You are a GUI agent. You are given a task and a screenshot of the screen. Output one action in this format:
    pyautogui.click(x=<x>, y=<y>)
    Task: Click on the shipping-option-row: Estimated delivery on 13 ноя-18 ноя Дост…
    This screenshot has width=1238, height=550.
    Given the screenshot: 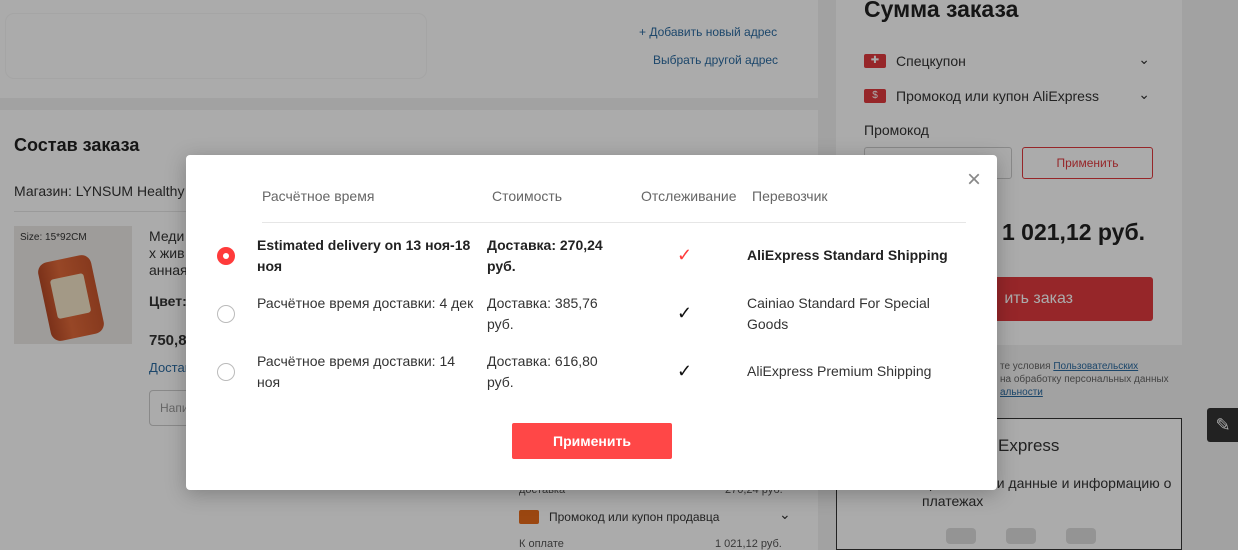 What is the action you would take?
    pyautogui.click(x=591, y=257)
    